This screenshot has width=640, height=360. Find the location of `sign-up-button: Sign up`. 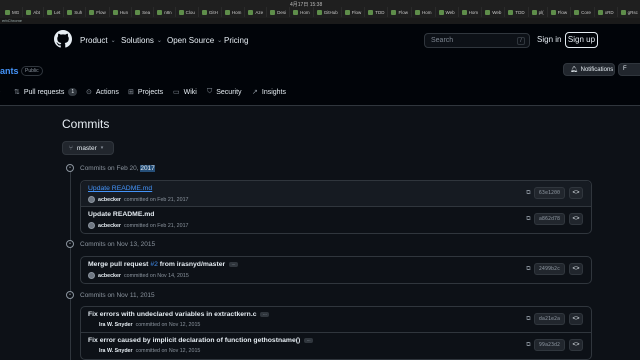

sign-up-button: Sign up is located at coordinates (581, 40).